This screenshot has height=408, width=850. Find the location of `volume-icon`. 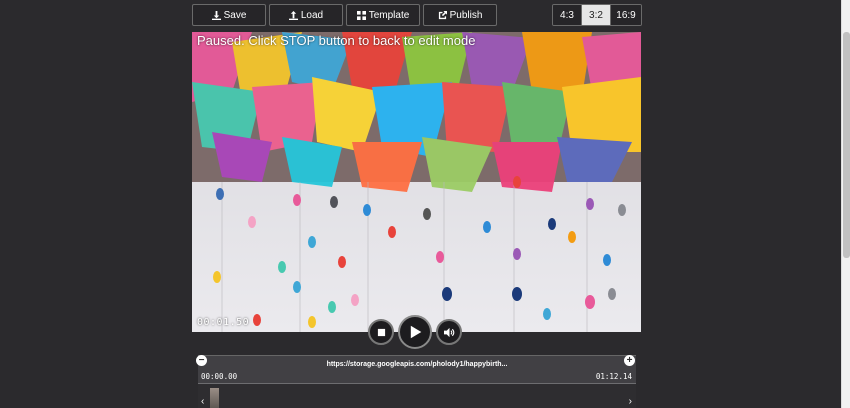

volume-icon is located at coordinates (448, 332).